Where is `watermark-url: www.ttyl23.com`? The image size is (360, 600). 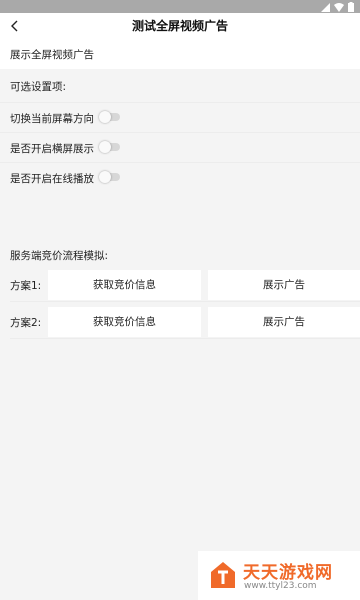 watermark-url: www.ttyl23.com is located at coordinates (280, 586).